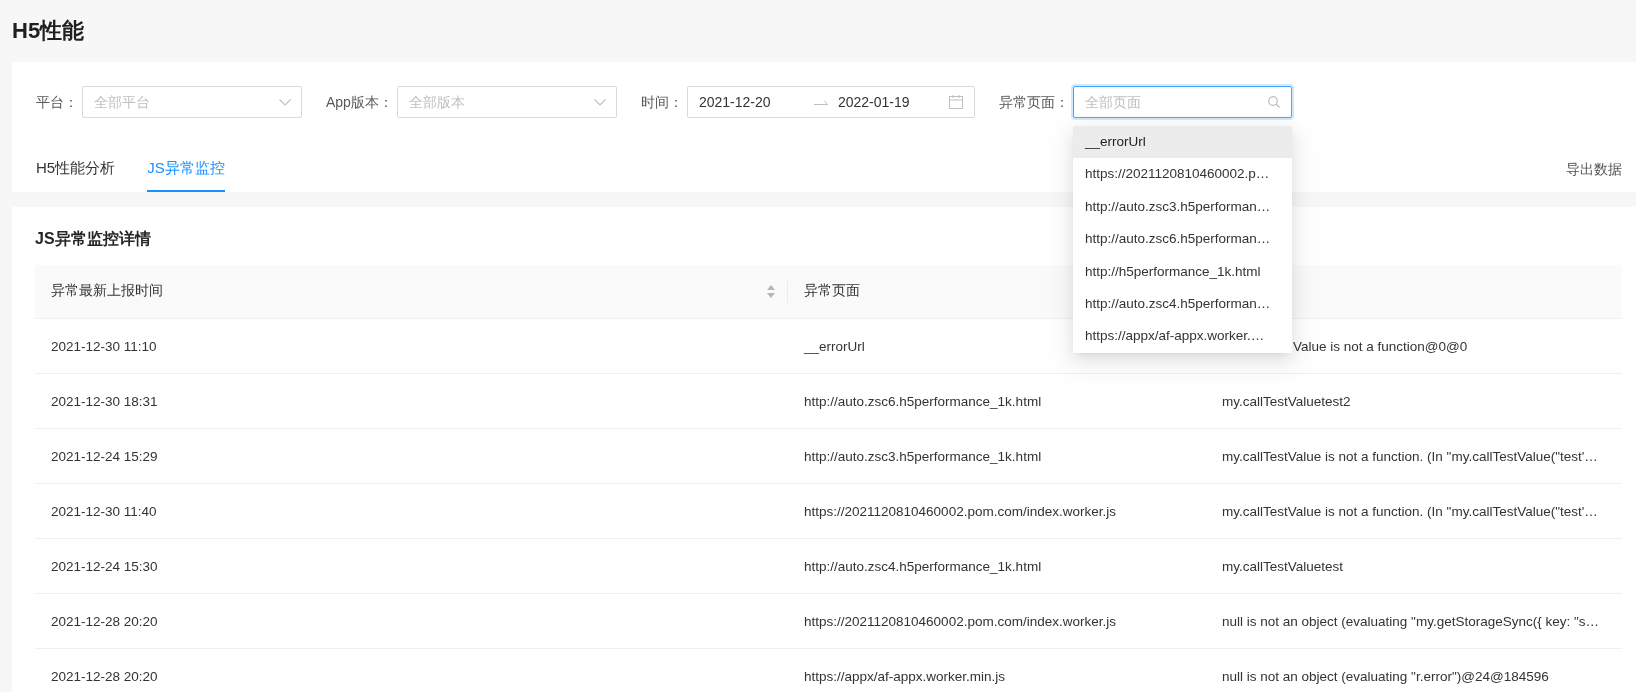 This screenshot has height=692, width=1636. Describe the element at coordinates (1182, 142) in the screenshot. I see `dropdown-option: __errorUrl` at that location.